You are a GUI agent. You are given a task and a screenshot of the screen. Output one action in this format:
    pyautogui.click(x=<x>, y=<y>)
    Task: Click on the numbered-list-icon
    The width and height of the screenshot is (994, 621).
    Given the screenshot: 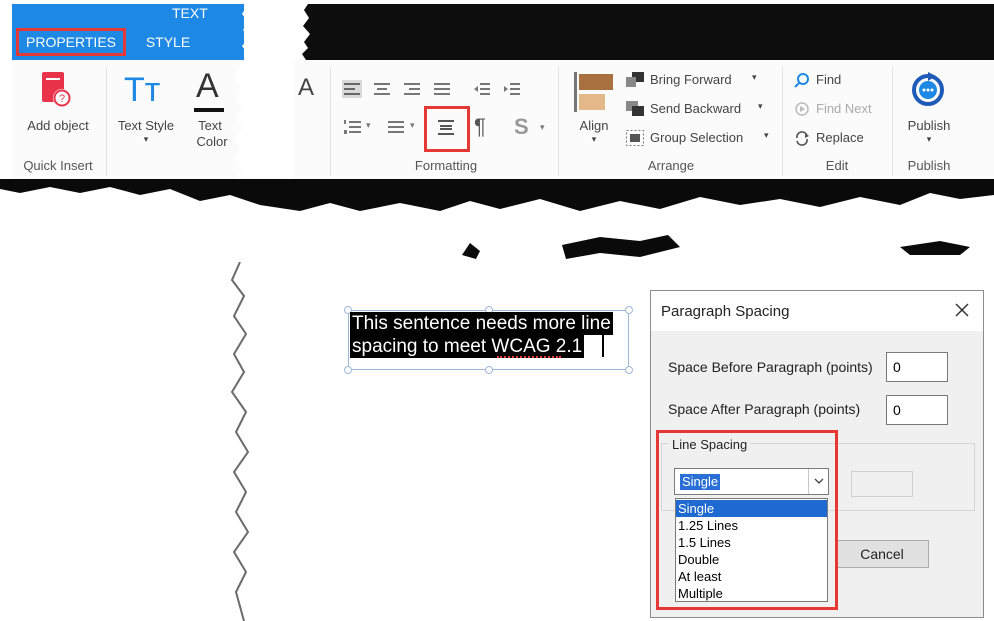 What is the action you would take?
    pyautogui.click(x=352, y=127)
    